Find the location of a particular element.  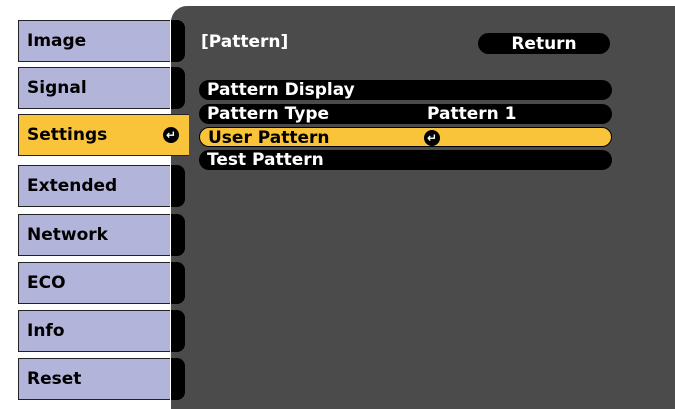

return-button: Return is located at coordinates (544, 43).